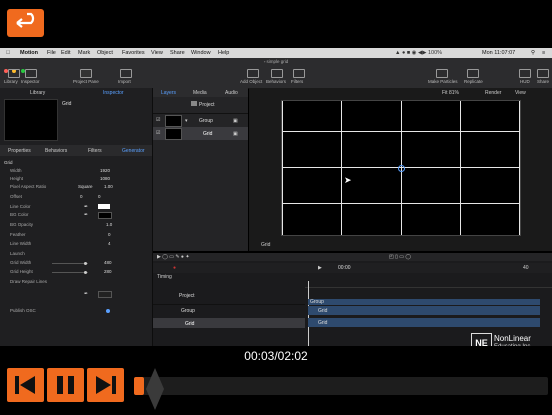  What do you see at coordinates (25, 23) in the screenshot?
I see `back-button` at bounding box center [25, 23].